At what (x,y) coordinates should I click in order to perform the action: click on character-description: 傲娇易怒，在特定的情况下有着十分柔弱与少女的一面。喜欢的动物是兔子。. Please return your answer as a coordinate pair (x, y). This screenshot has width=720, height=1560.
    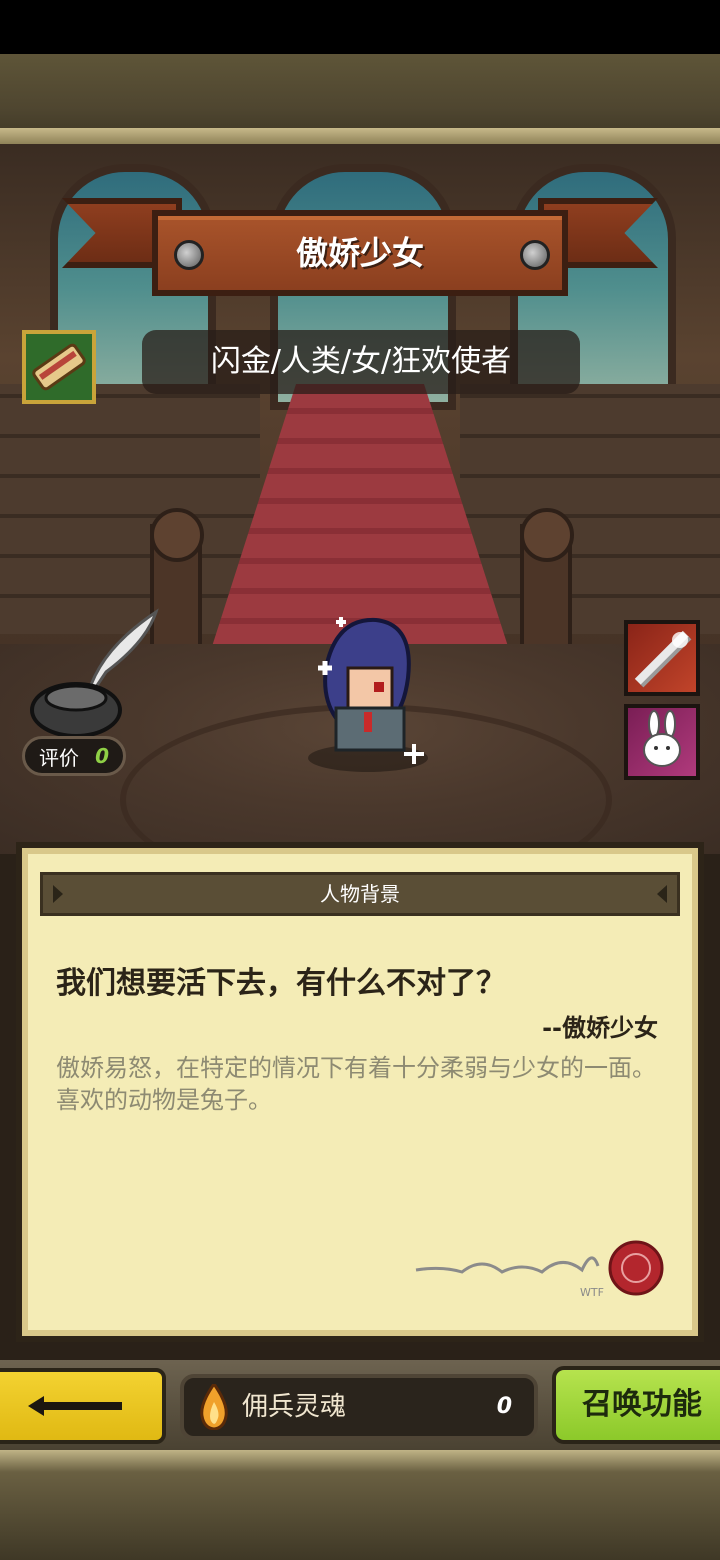
    Looking at the image, I should click on (356, 1084).